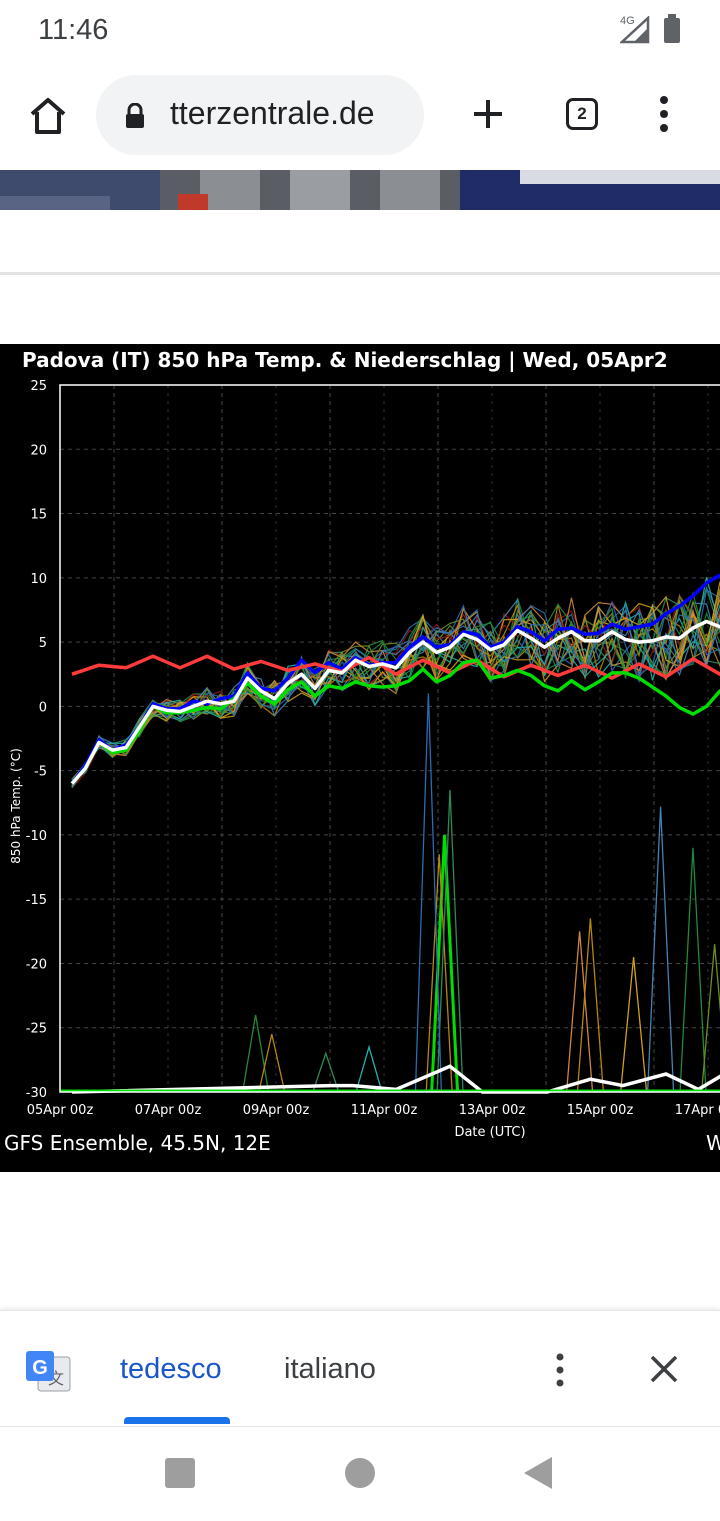 This screenshot has height=1521, width=720. What do you see at coordinates (360, 31) in the screenshot?
I see `status-bar: 11:46 4G` at bounding box center [360, 31].